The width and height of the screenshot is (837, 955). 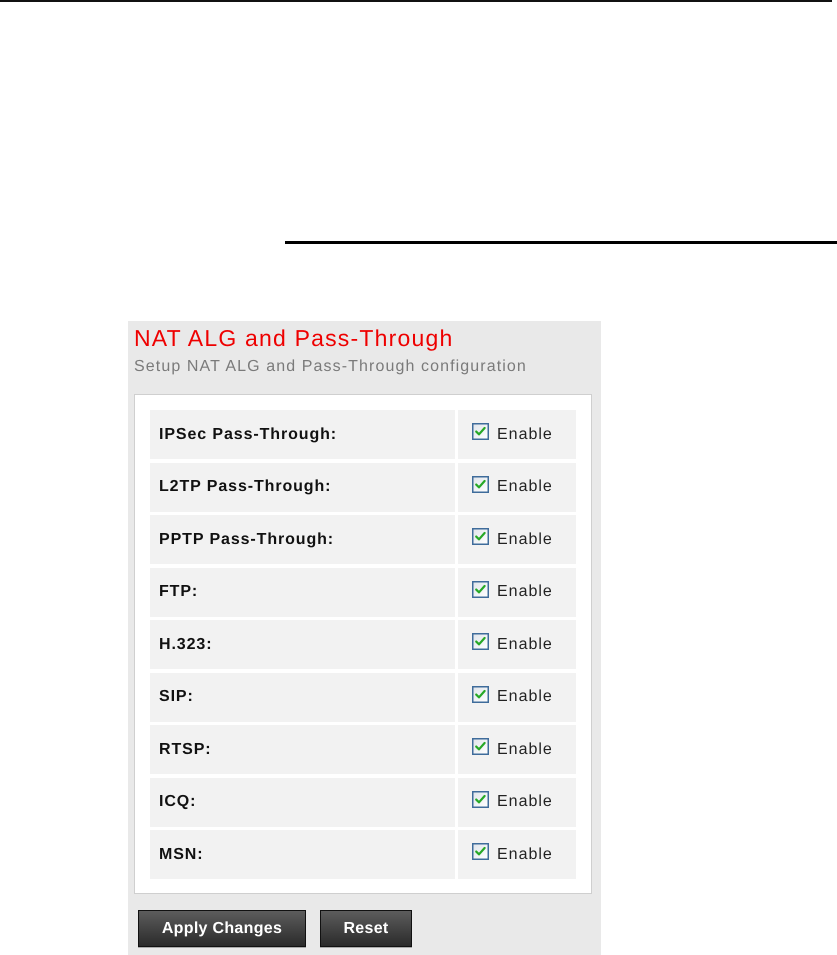 I want to click on apply-button: Apply Changes, so click(x=222, y=928).